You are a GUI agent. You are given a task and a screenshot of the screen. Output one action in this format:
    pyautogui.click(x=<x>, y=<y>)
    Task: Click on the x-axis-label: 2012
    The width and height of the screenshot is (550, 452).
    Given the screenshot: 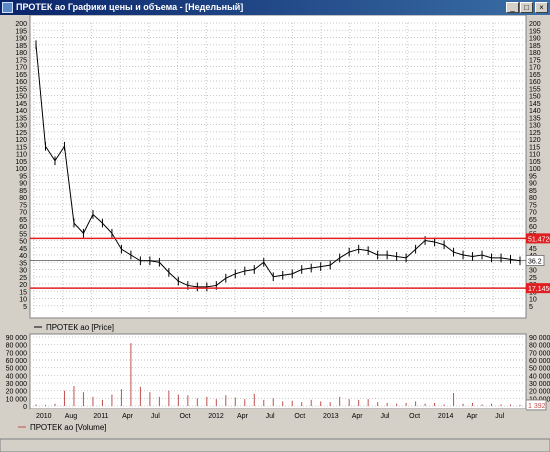 What is the action you would take?
    pyautogui.click(x=216, y=416)
    